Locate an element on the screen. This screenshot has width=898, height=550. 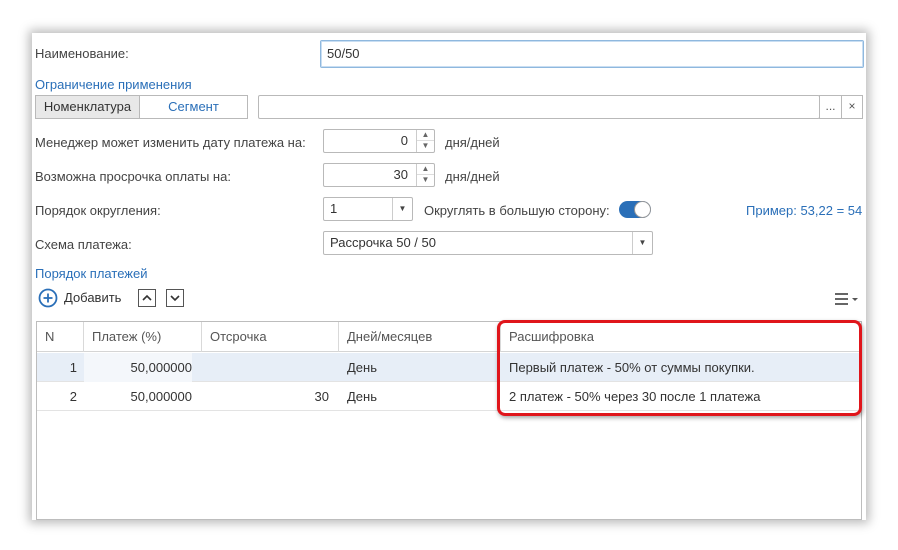
restriction-link: Ограничение применения is located at coordinates (113, 84).